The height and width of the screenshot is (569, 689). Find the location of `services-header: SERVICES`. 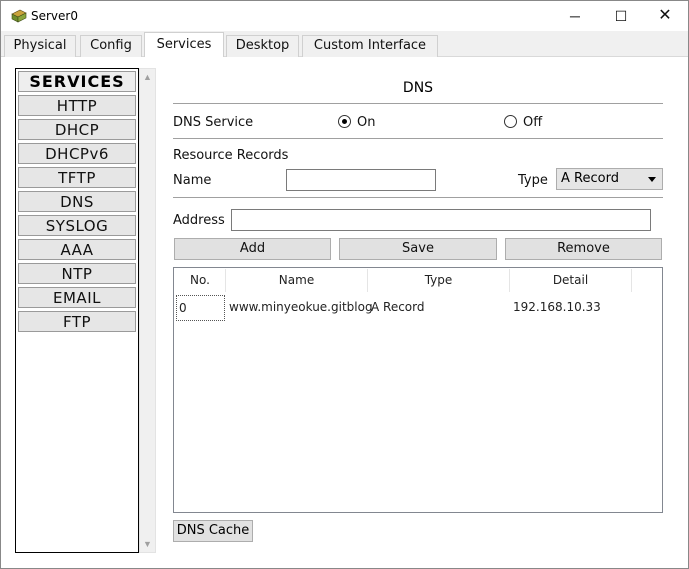

services-header: SERVICES is located at coordinates (77, 81).